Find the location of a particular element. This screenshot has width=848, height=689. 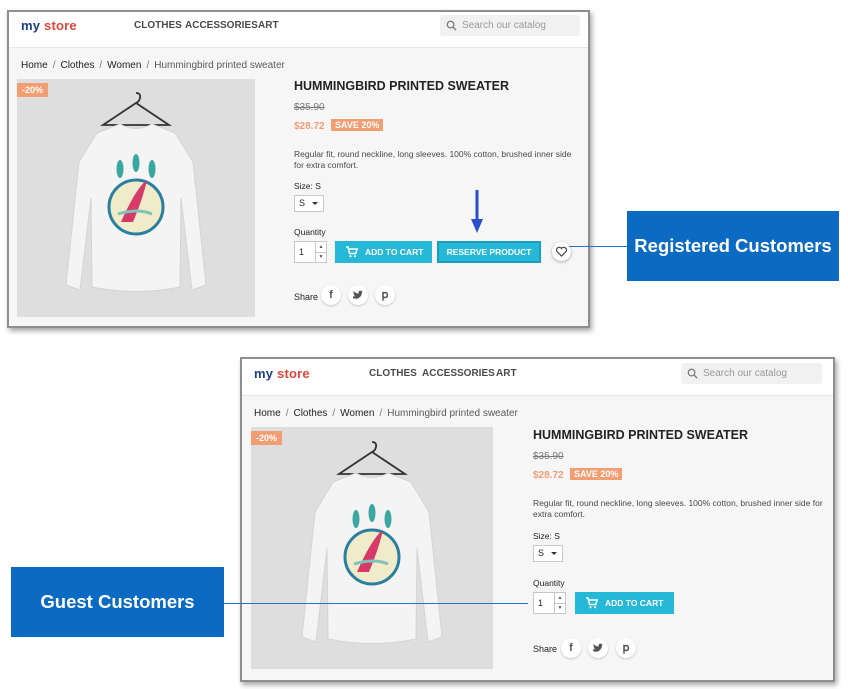

reserve-product-label: RESERVE PRODUCT is located at coordinates (489, 252).